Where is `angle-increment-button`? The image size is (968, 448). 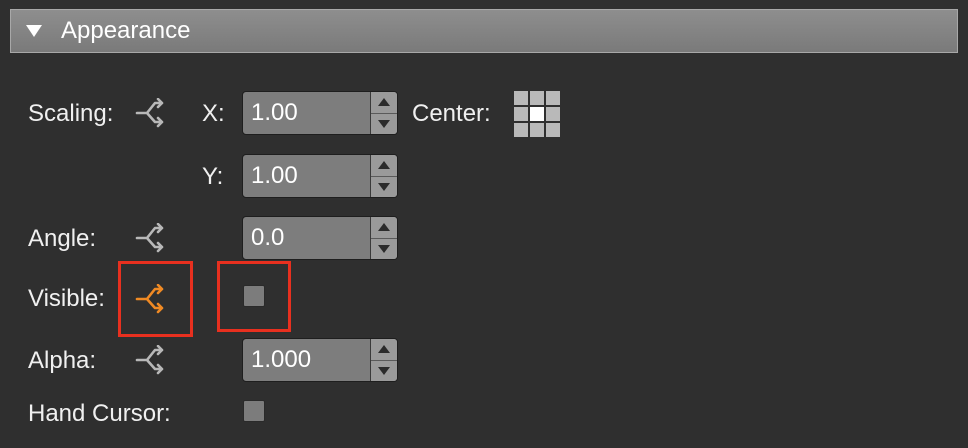 angle-increment-button is located at coordinates (384, 228).